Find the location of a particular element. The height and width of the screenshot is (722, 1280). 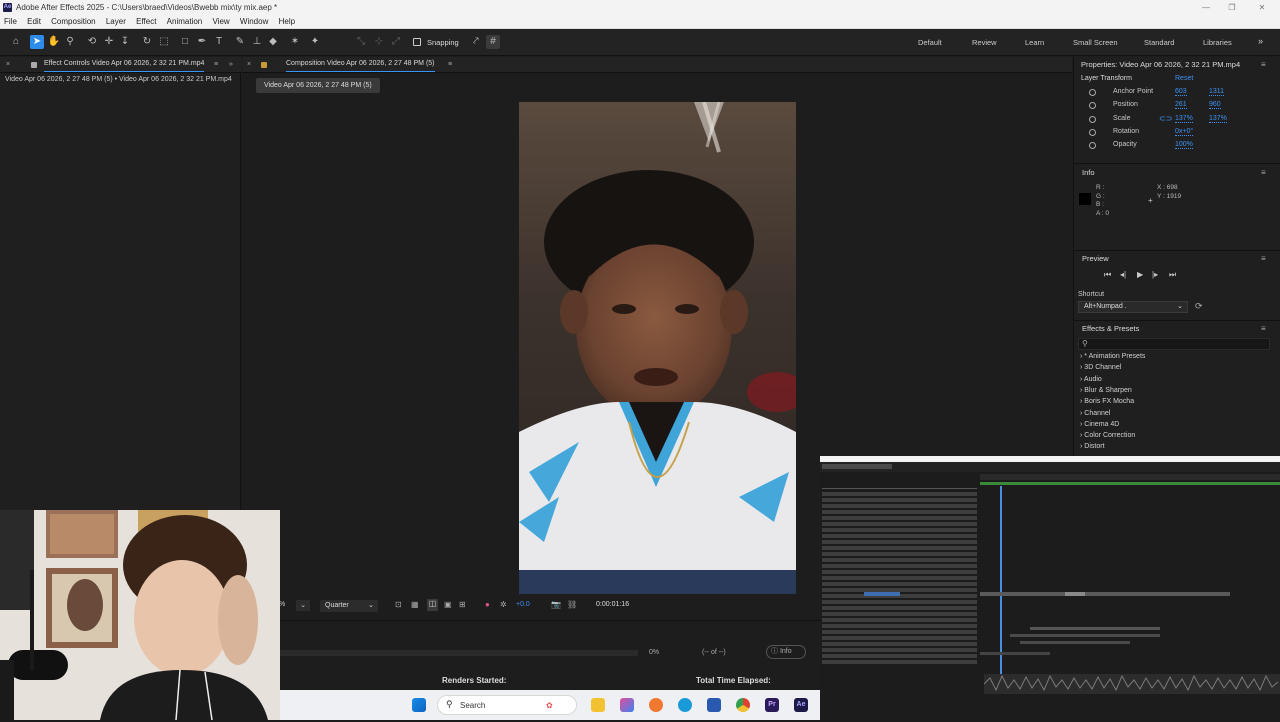

effects-category: › Boris FX Mocha is located at coordinates (1107, 401).